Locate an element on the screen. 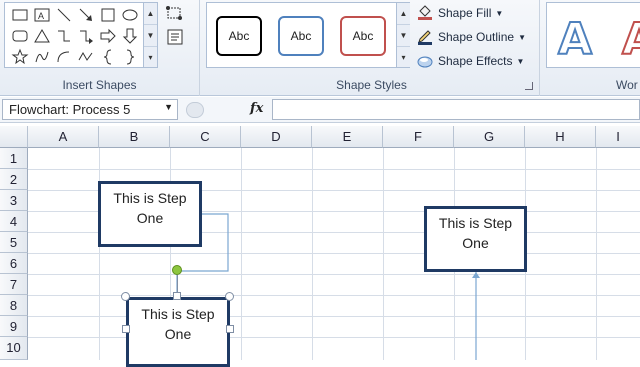 Image resolution: width=640 pixels, height=367 pixels. shape-fill-button: Shape Fill ▼ is located at coordinates (459, 13).